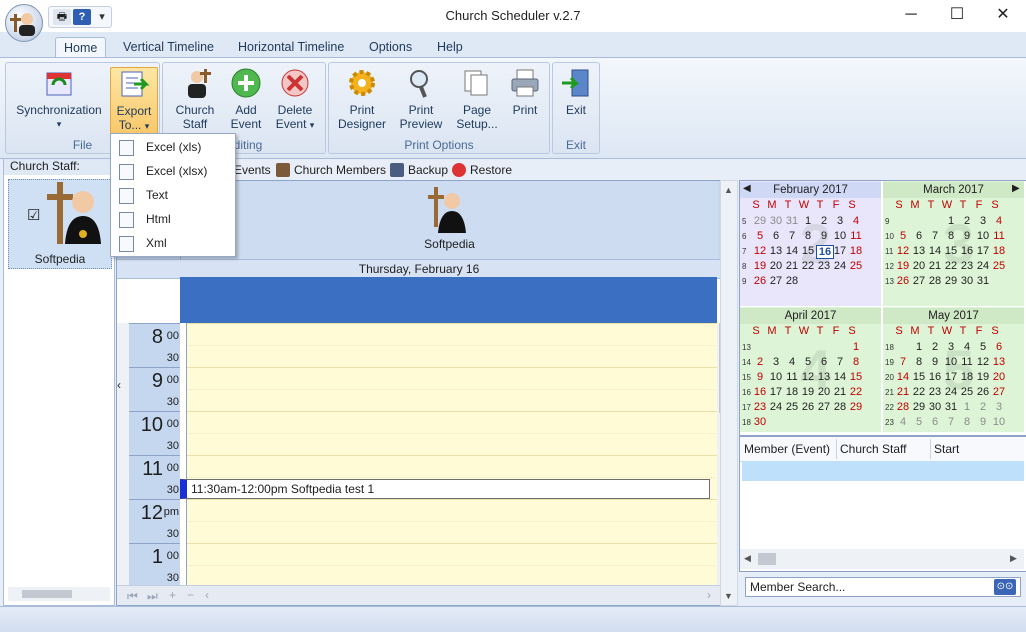 The height and width of the screenshot is (632, 1026). I want to click on synchronization-button: Synchronization ▾, so click(59, 100).